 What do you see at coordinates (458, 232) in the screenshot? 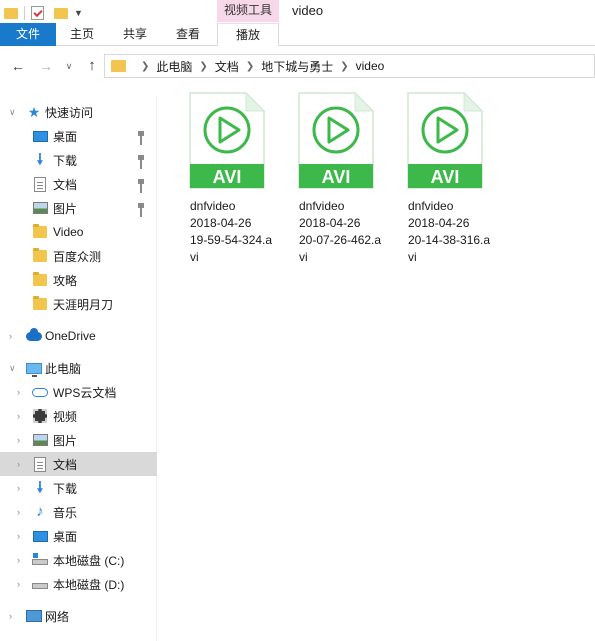
I see `file-name: dnfvideo 2018-04-26 20-14-38-316.a vi` at bounding box center [458, 232].